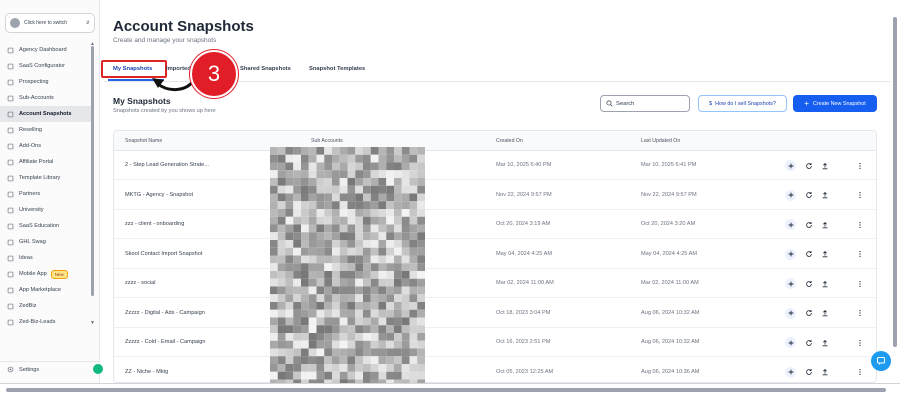 This screenshot has width=900, height=400. What do you see at coordinates (46, 114) in the screenshot?
I see `sidebar-item-account-snapshots: Account Snapshots` at bounding box center [46, 114].